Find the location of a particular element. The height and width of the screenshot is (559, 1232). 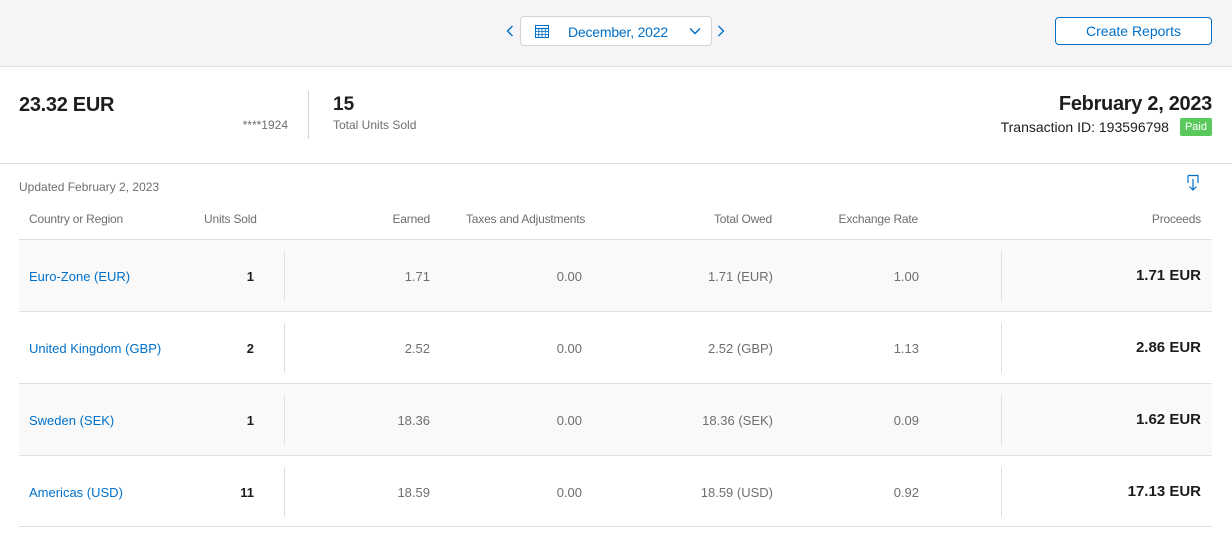

country-link: United Kingdom (GBP) is located at coordinates (95, 348).